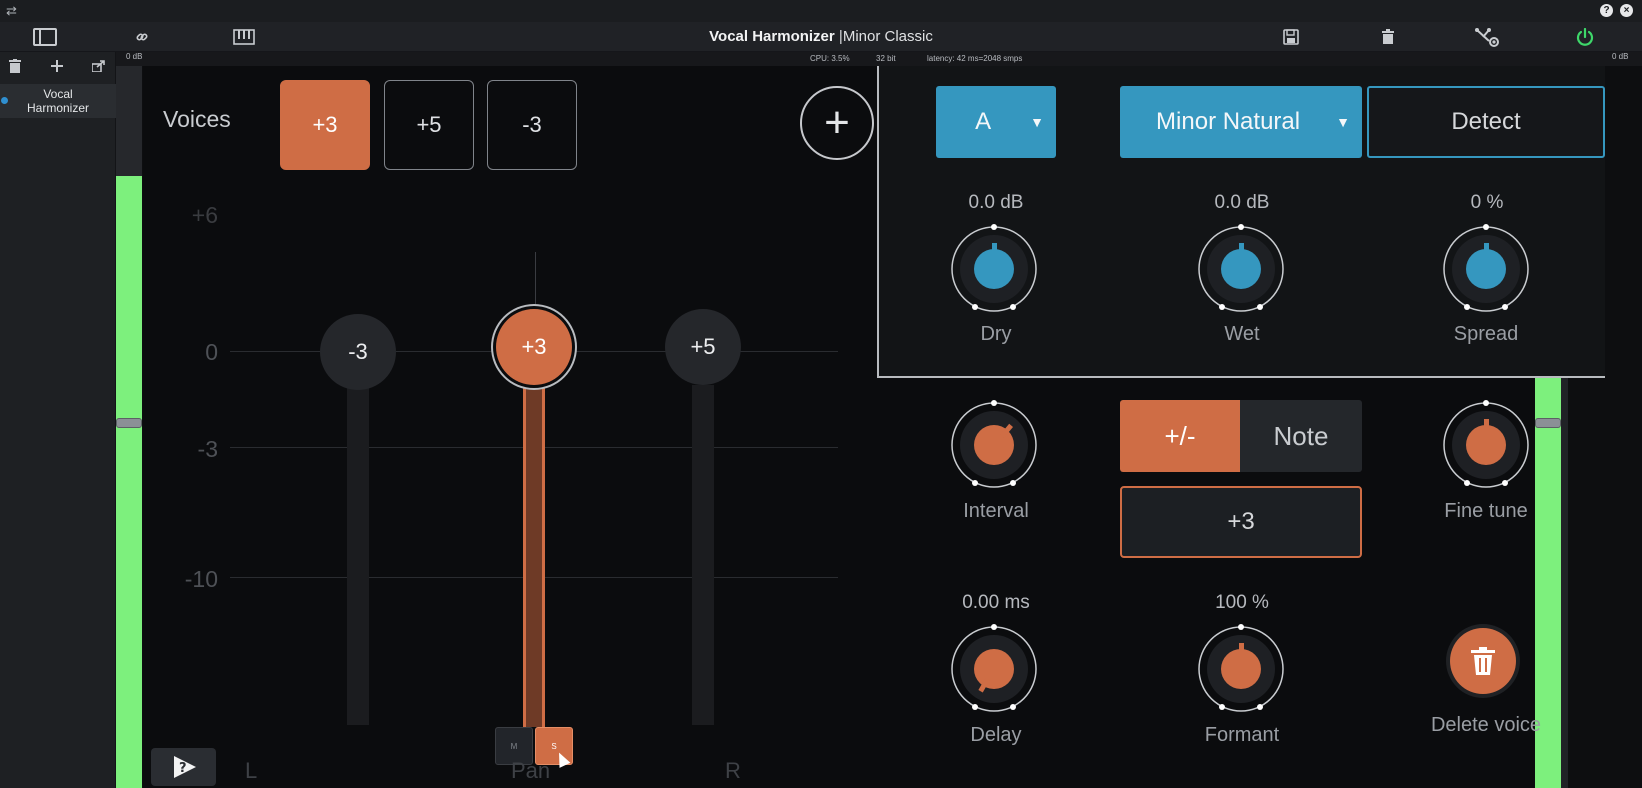 This screenshot has width=1642, height=788. What do you see at coordinates (534, 347) in the screenshot?
I see `fader-knob-plus3: +3` at bounding box center [534, 347].